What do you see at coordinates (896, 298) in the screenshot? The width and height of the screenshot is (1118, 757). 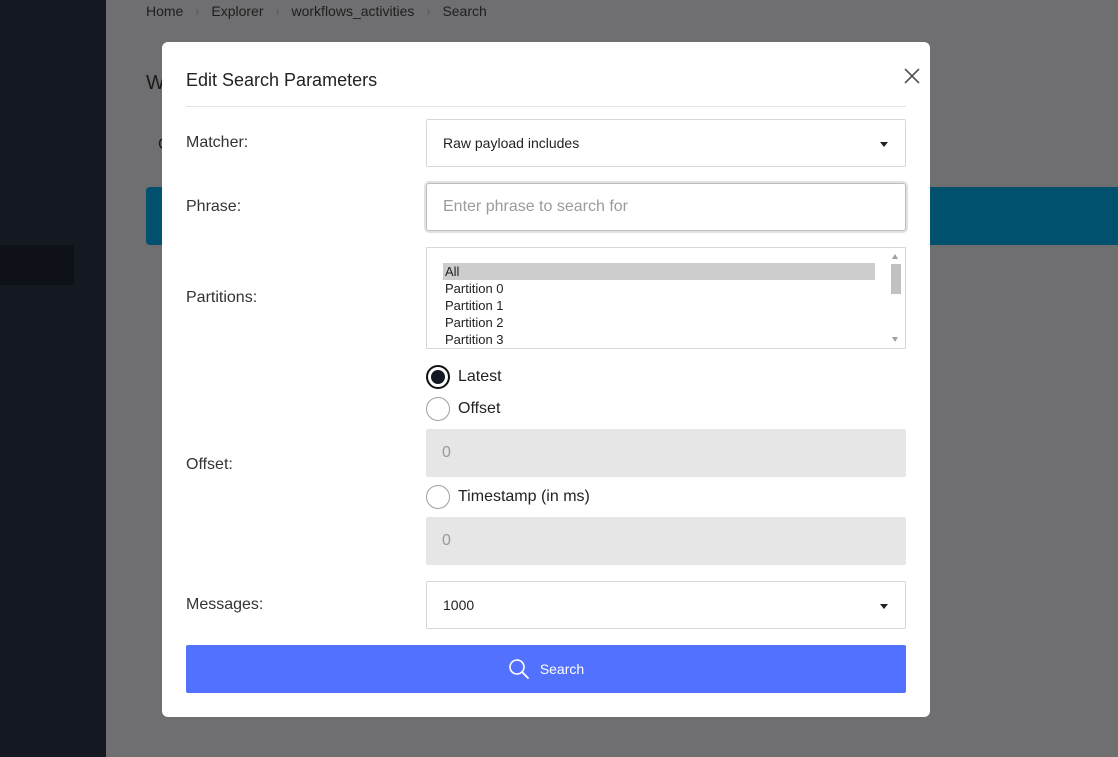 I see `partitions-scrollbar` at bounding box center [896, 298].